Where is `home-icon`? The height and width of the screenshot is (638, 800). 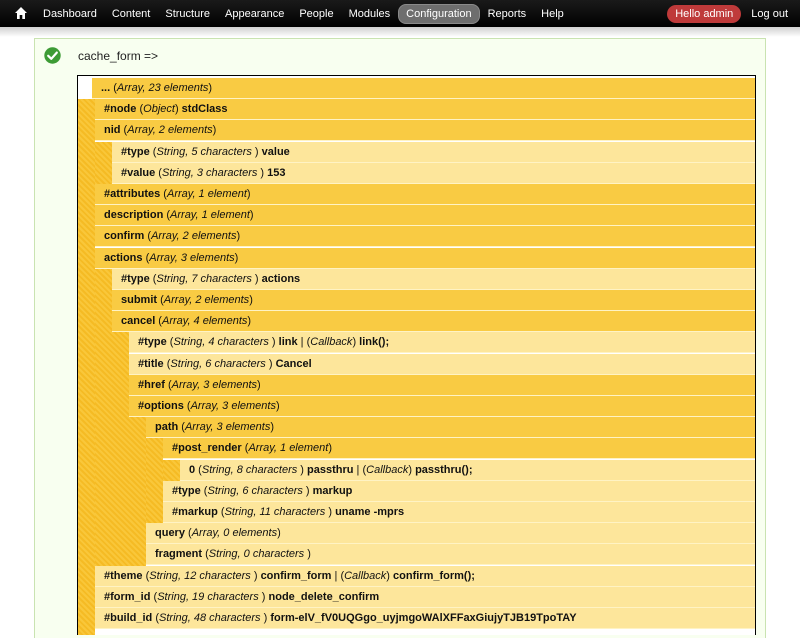
home-icon is located at coordinates (21, 13).